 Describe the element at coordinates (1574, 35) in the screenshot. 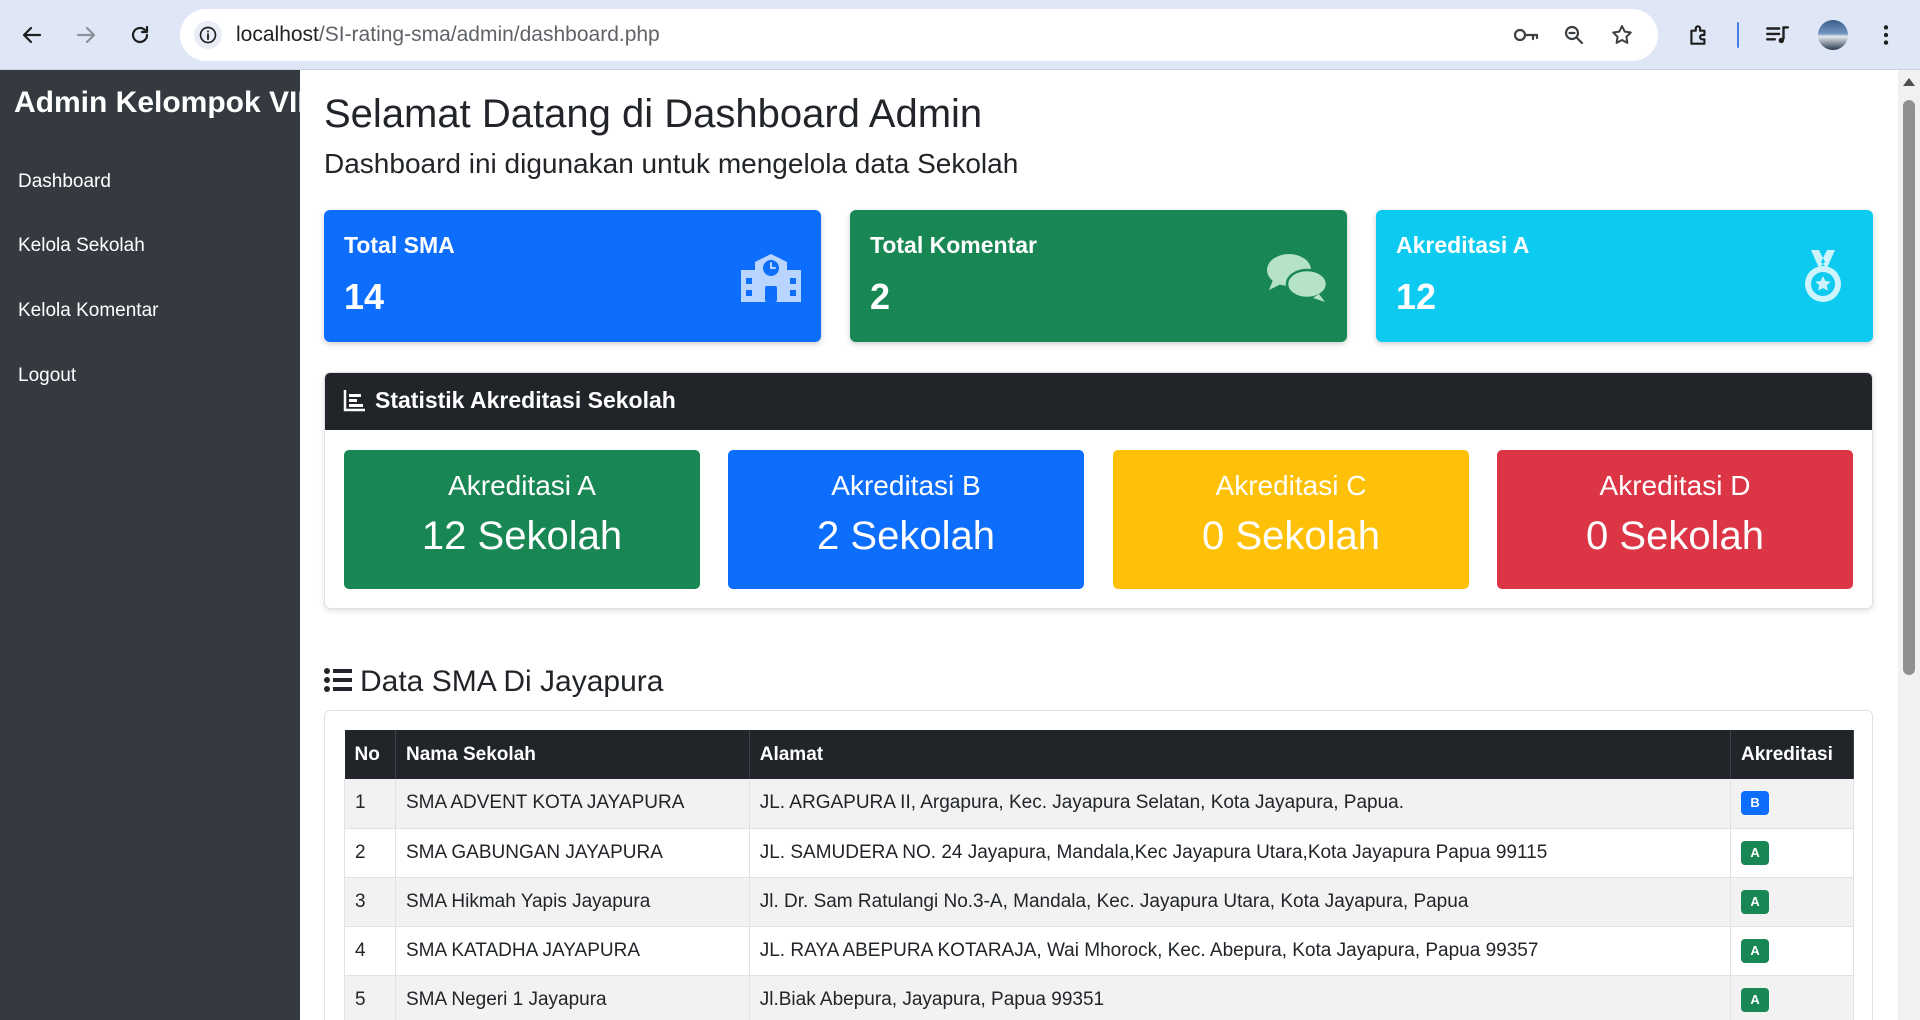

I see `zoom-icon` at that location.